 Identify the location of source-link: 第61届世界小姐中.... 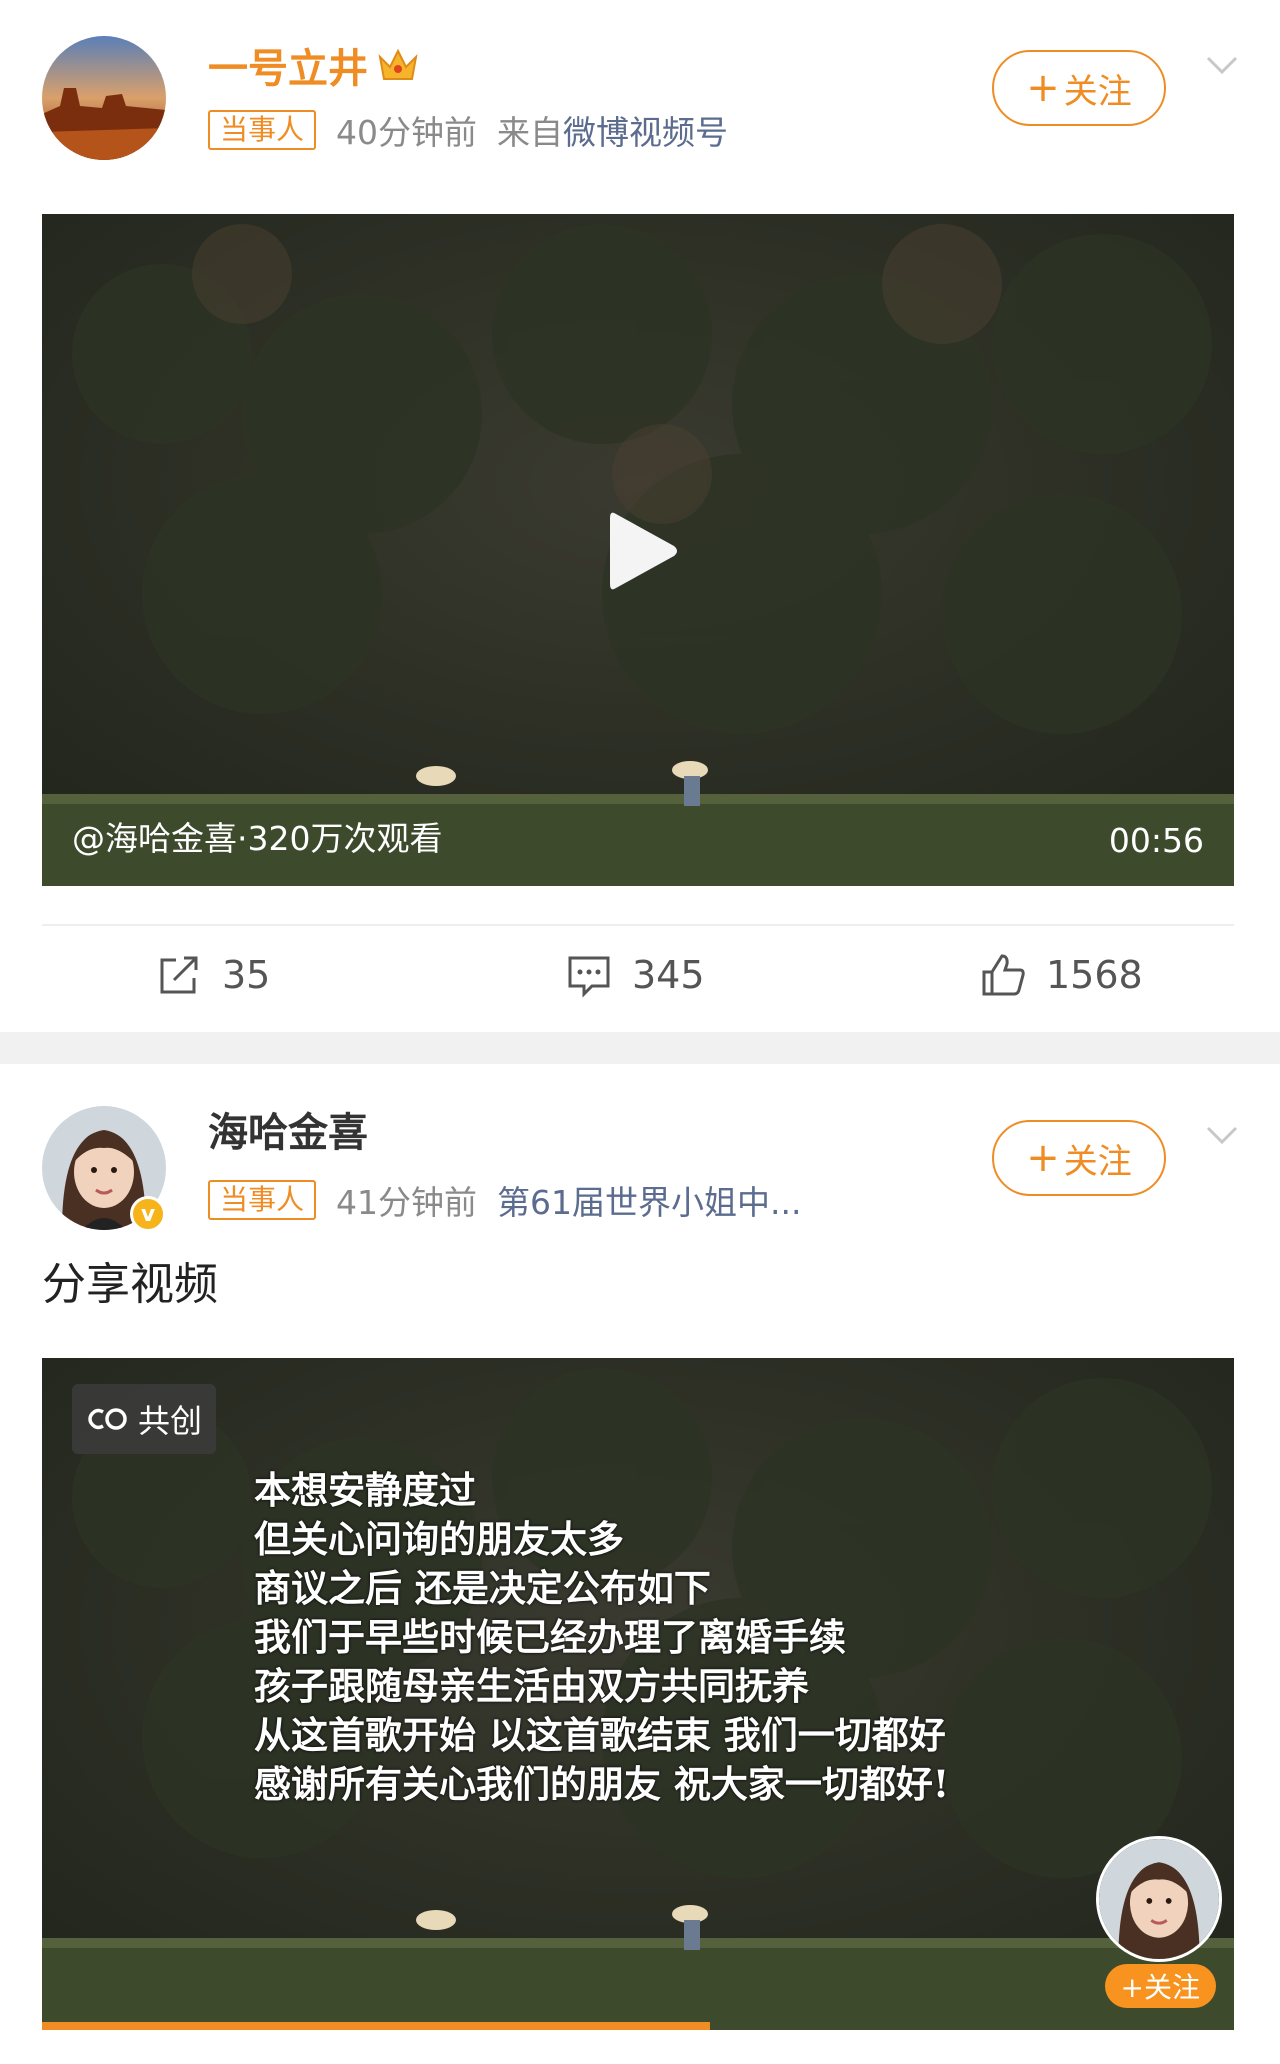
(649, 1200).